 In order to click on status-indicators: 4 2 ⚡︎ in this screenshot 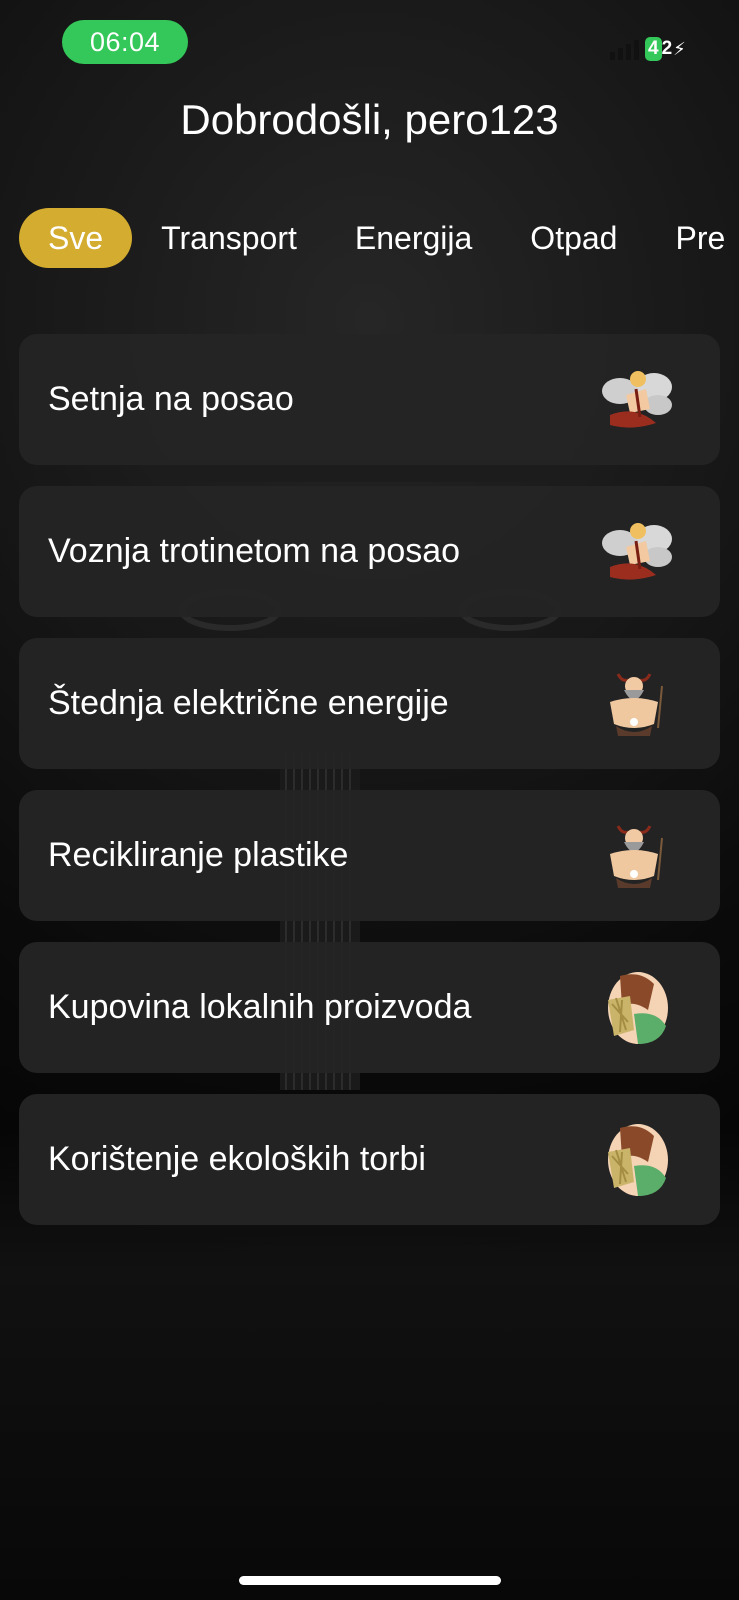, I will do `click(649, 49)`.